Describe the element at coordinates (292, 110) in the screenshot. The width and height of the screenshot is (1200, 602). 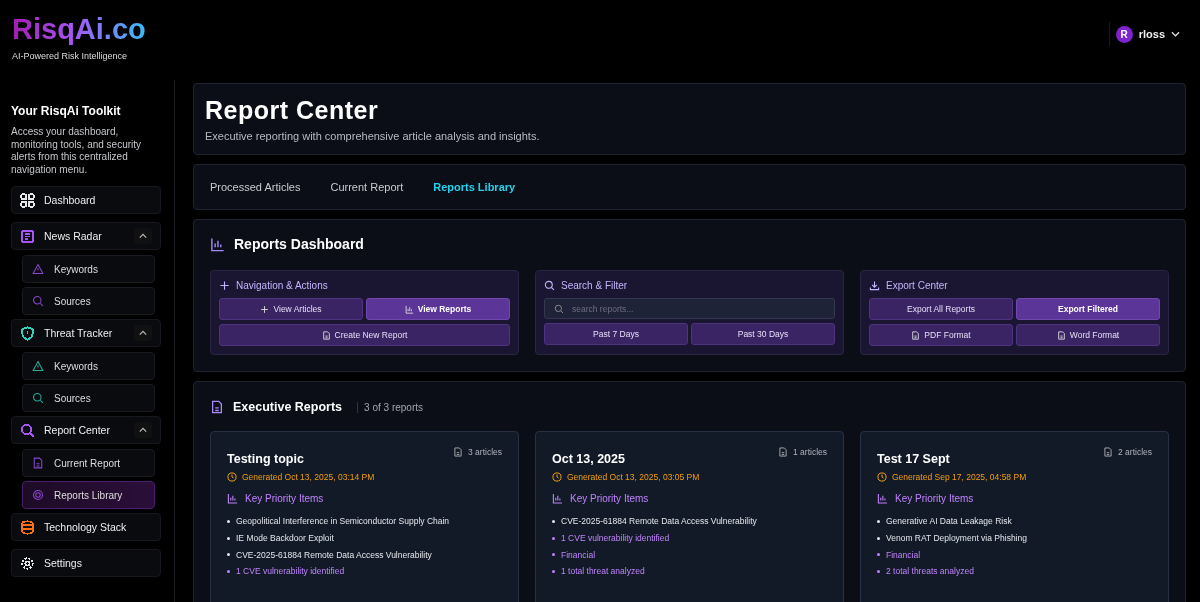
I see `page-title: Report Center` at that location.